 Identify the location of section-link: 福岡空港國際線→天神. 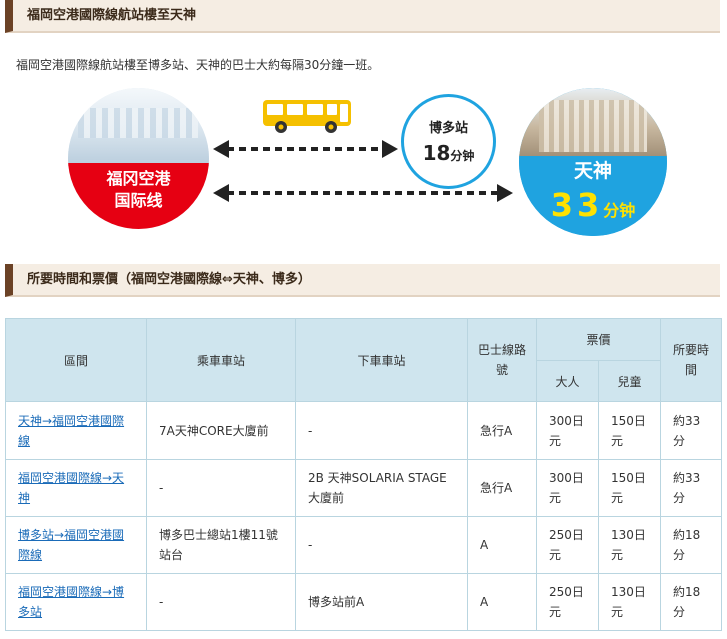
(71, 488).